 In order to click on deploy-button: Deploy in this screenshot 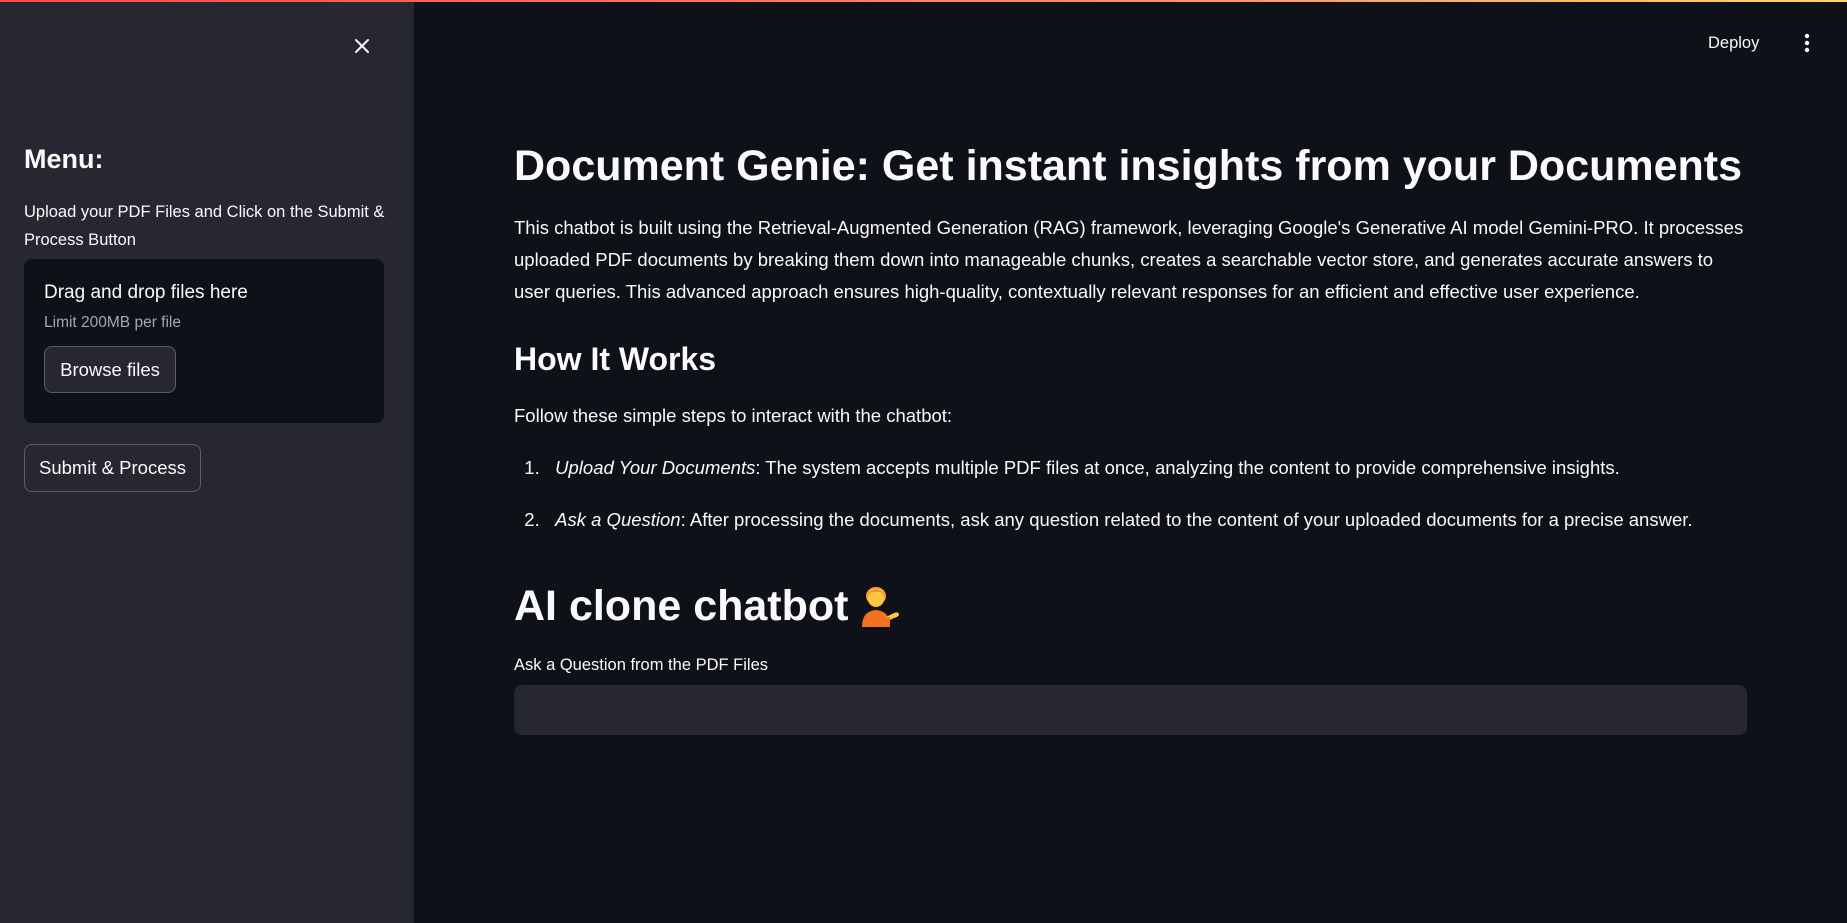, I will do `click(1733, 43)`.